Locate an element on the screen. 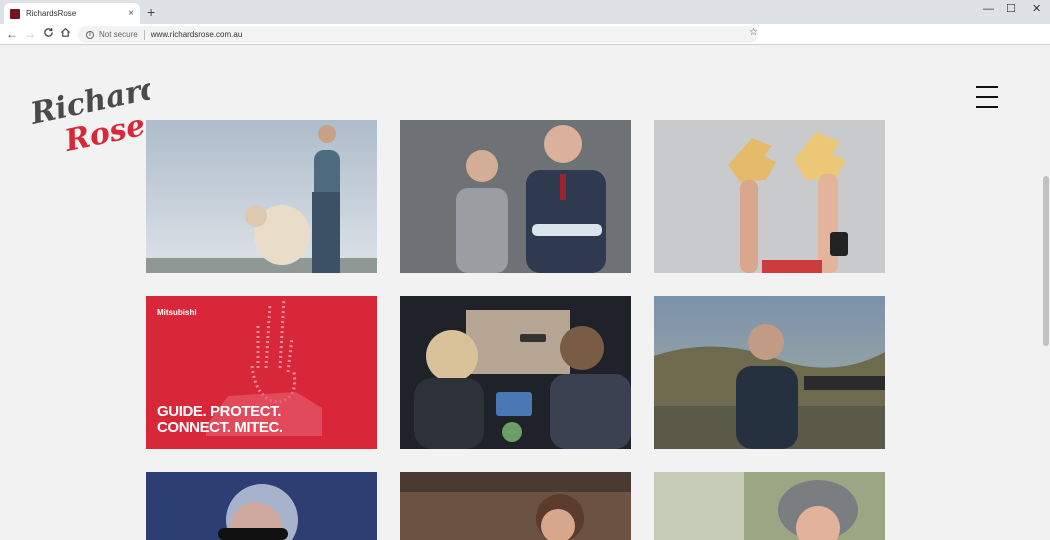 The height and width of the screenshot is (540, 1050). back-button: ← is located at coordinates (12, 34).